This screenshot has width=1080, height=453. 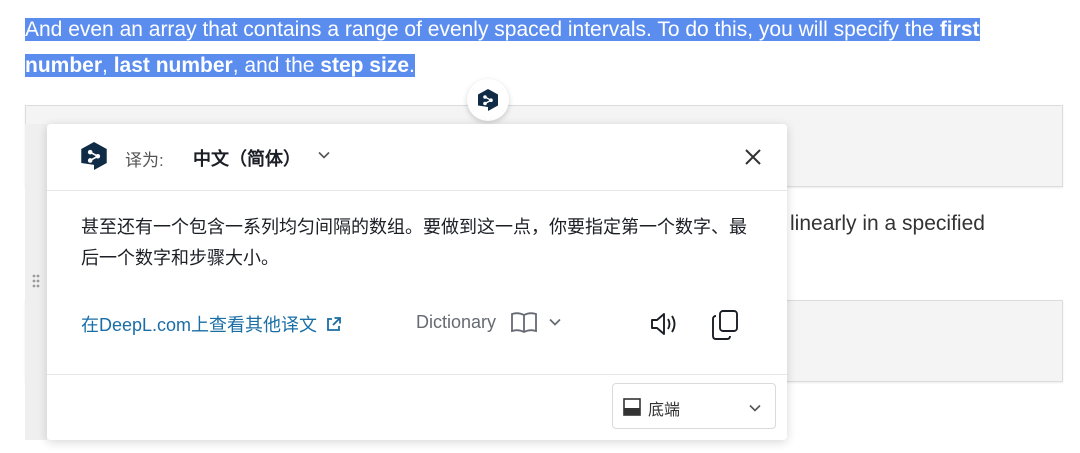 What do you see at coordinates (247, 158) in the screenshot?
I see `target-language-select: 中文（简体）` at bounding box center [247, 158].